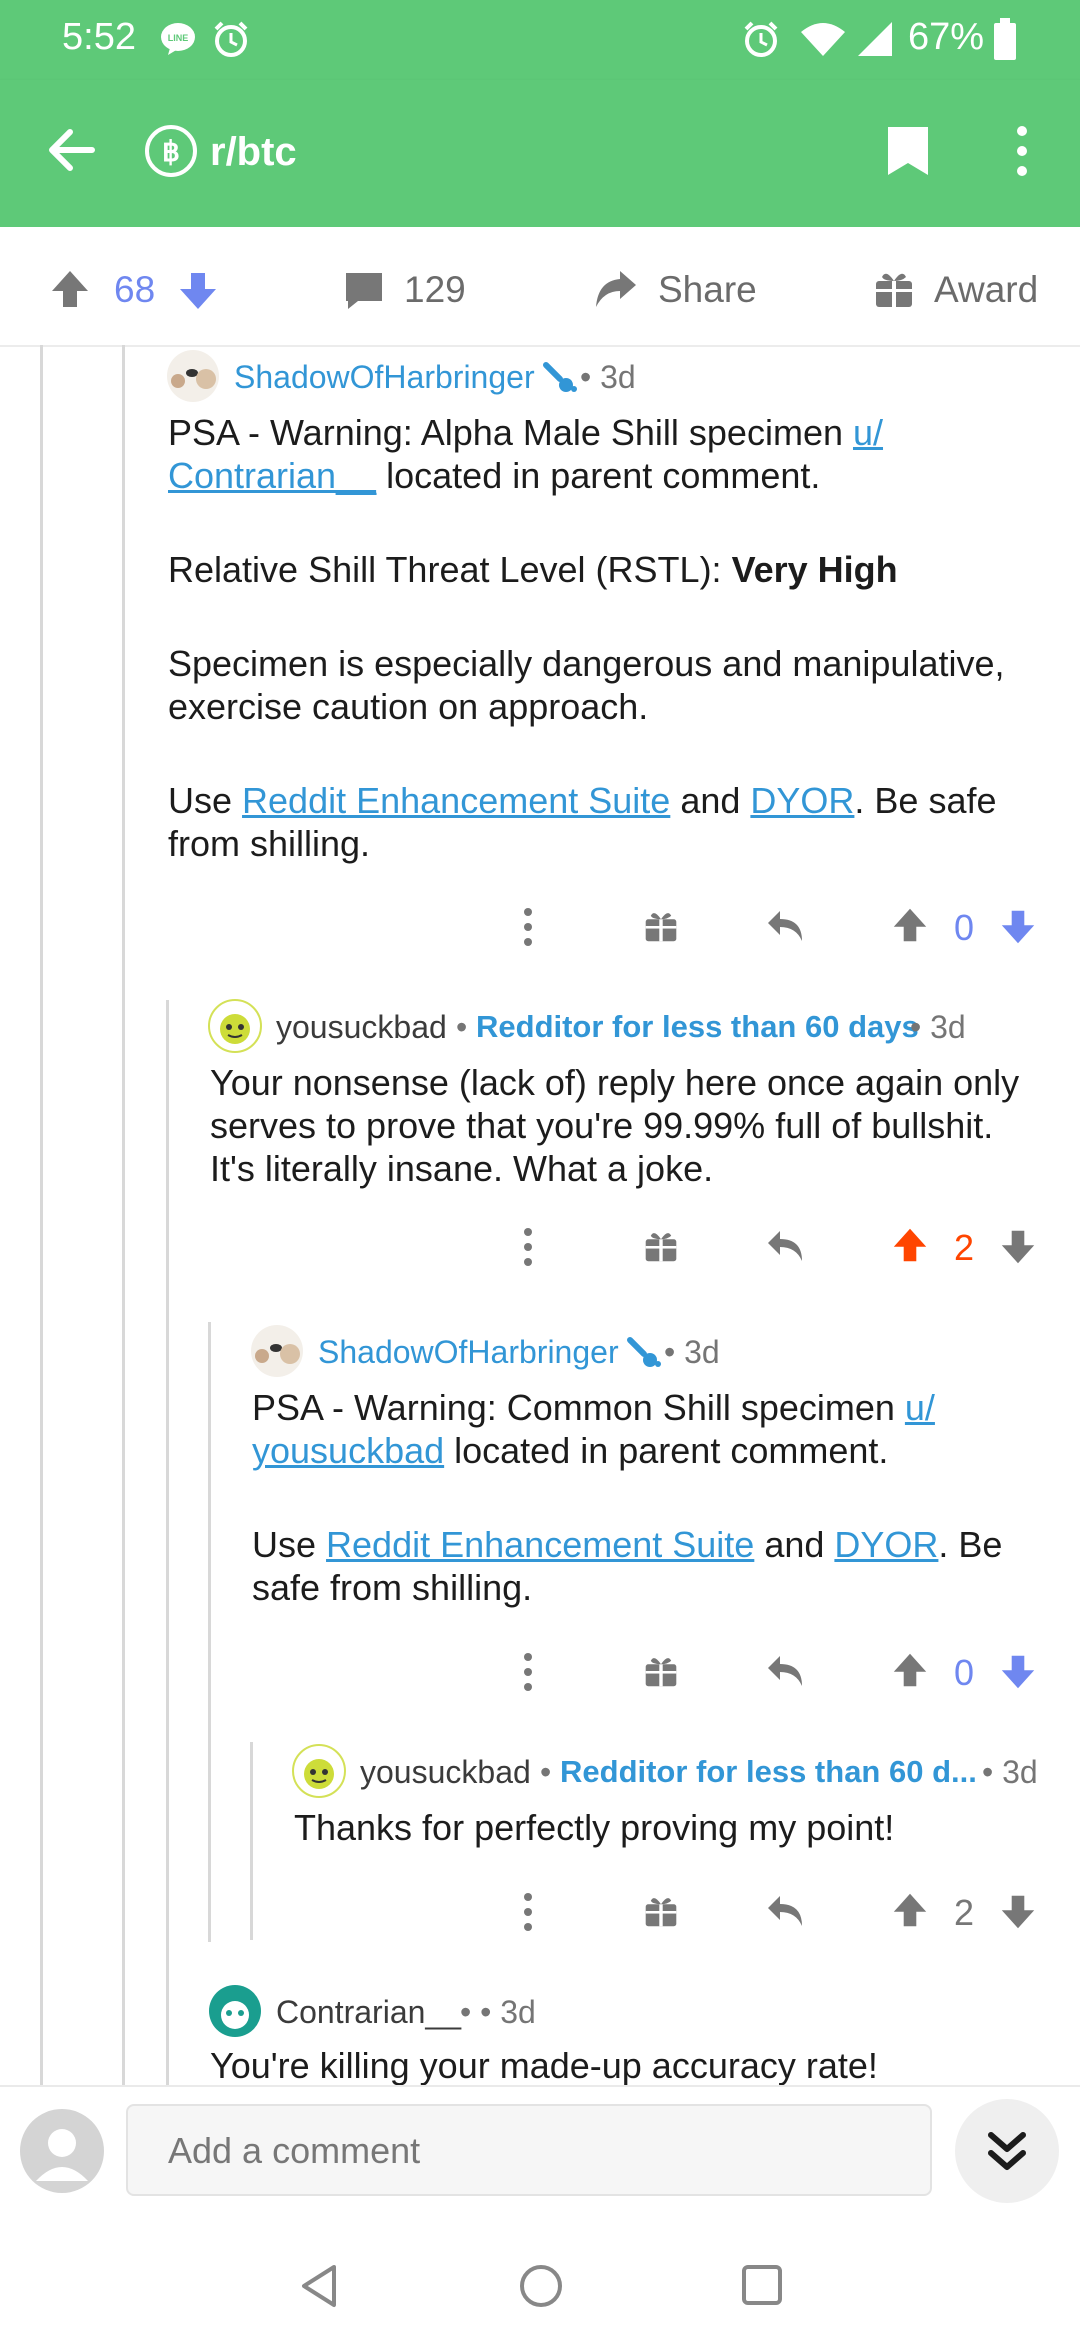 This screenshot has width=1080, height=2340. Describe the element at coordinates (348, 1450) in the screenshot. I see `user-link: yousuckbad` at that location.